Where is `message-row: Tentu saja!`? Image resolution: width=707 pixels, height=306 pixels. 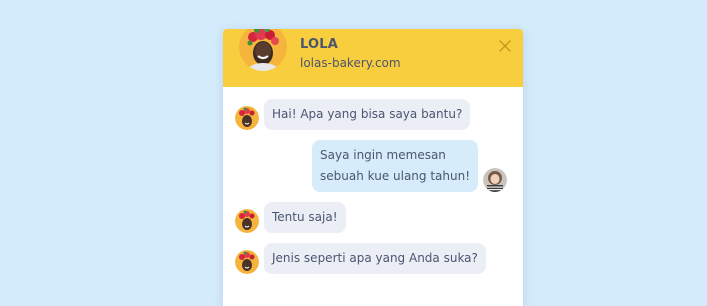 message-row: Tentu saja! is located at coordinates (290, 217).